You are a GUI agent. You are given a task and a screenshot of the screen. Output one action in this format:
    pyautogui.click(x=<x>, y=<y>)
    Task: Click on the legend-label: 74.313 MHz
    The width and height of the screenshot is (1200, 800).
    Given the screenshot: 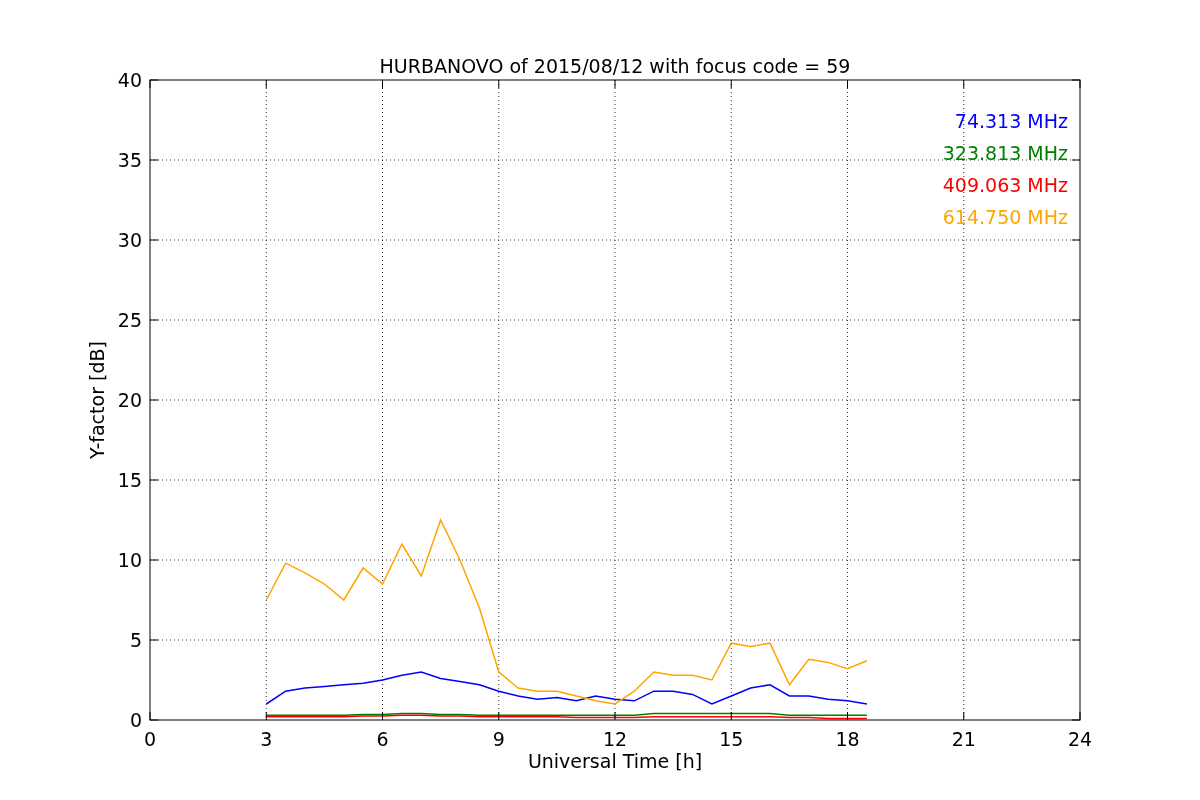 What is the action you would take?
    pyautogui.click(x=1011, y=121)
    